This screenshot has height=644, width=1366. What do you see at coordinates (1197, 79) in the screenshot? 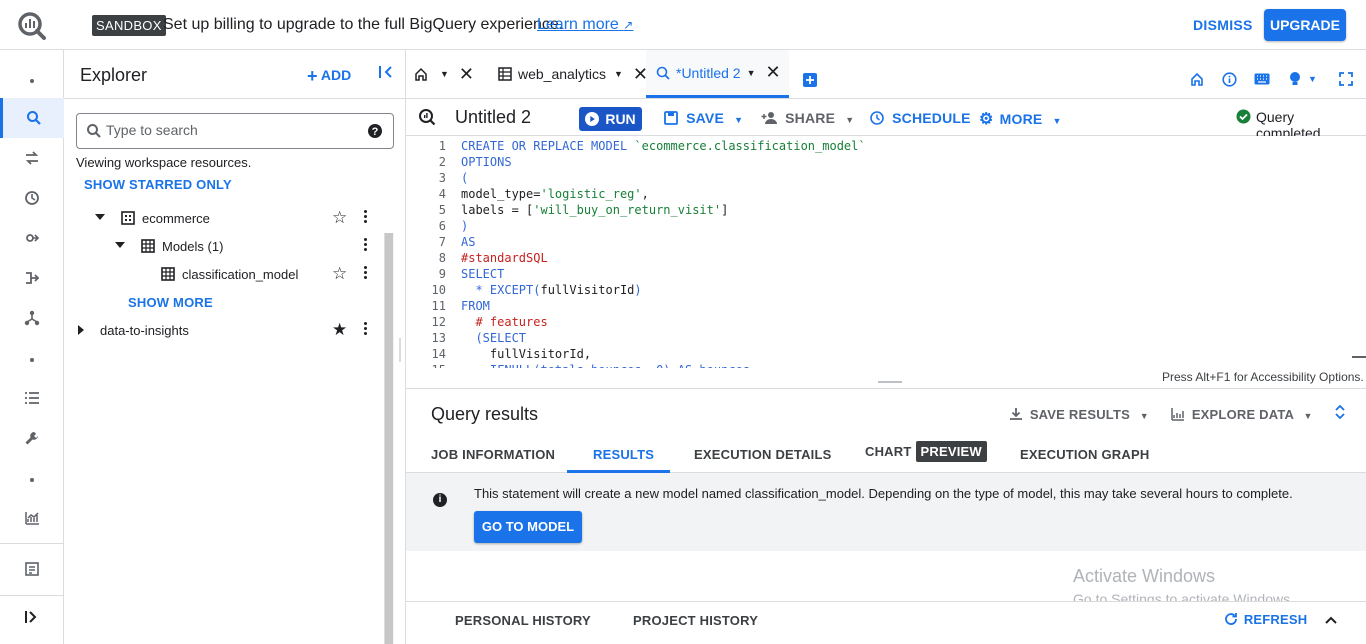
I see `home-icon` at bounding box center [1197, 79].